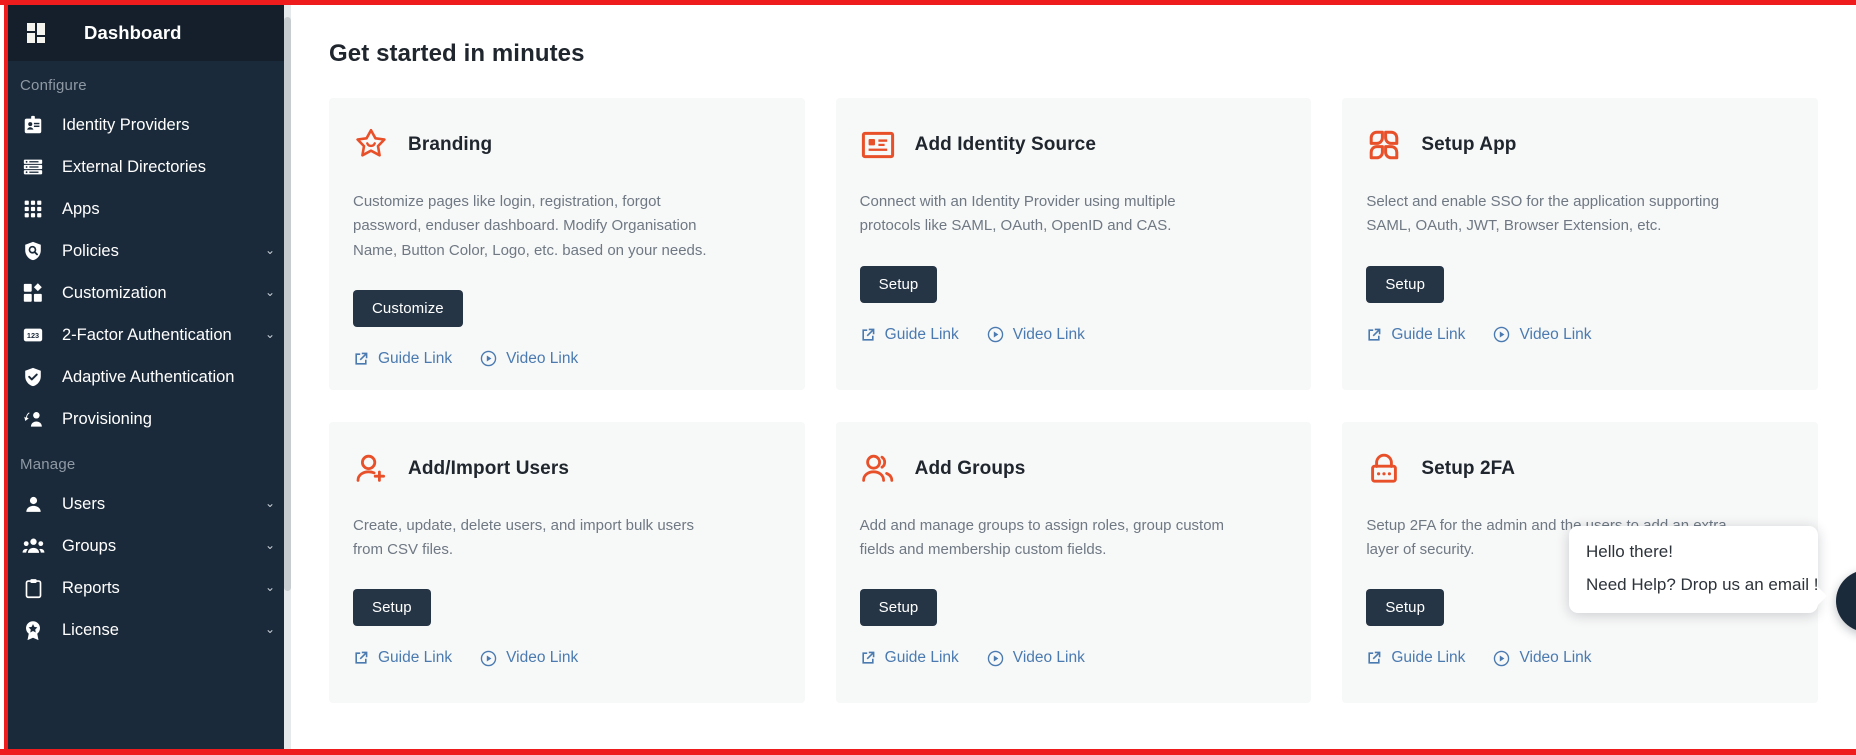  Describe the element at coordinates (149, 33) in the screenshot. I see `sidebar-header-dashboard: Dashboard` at that location.